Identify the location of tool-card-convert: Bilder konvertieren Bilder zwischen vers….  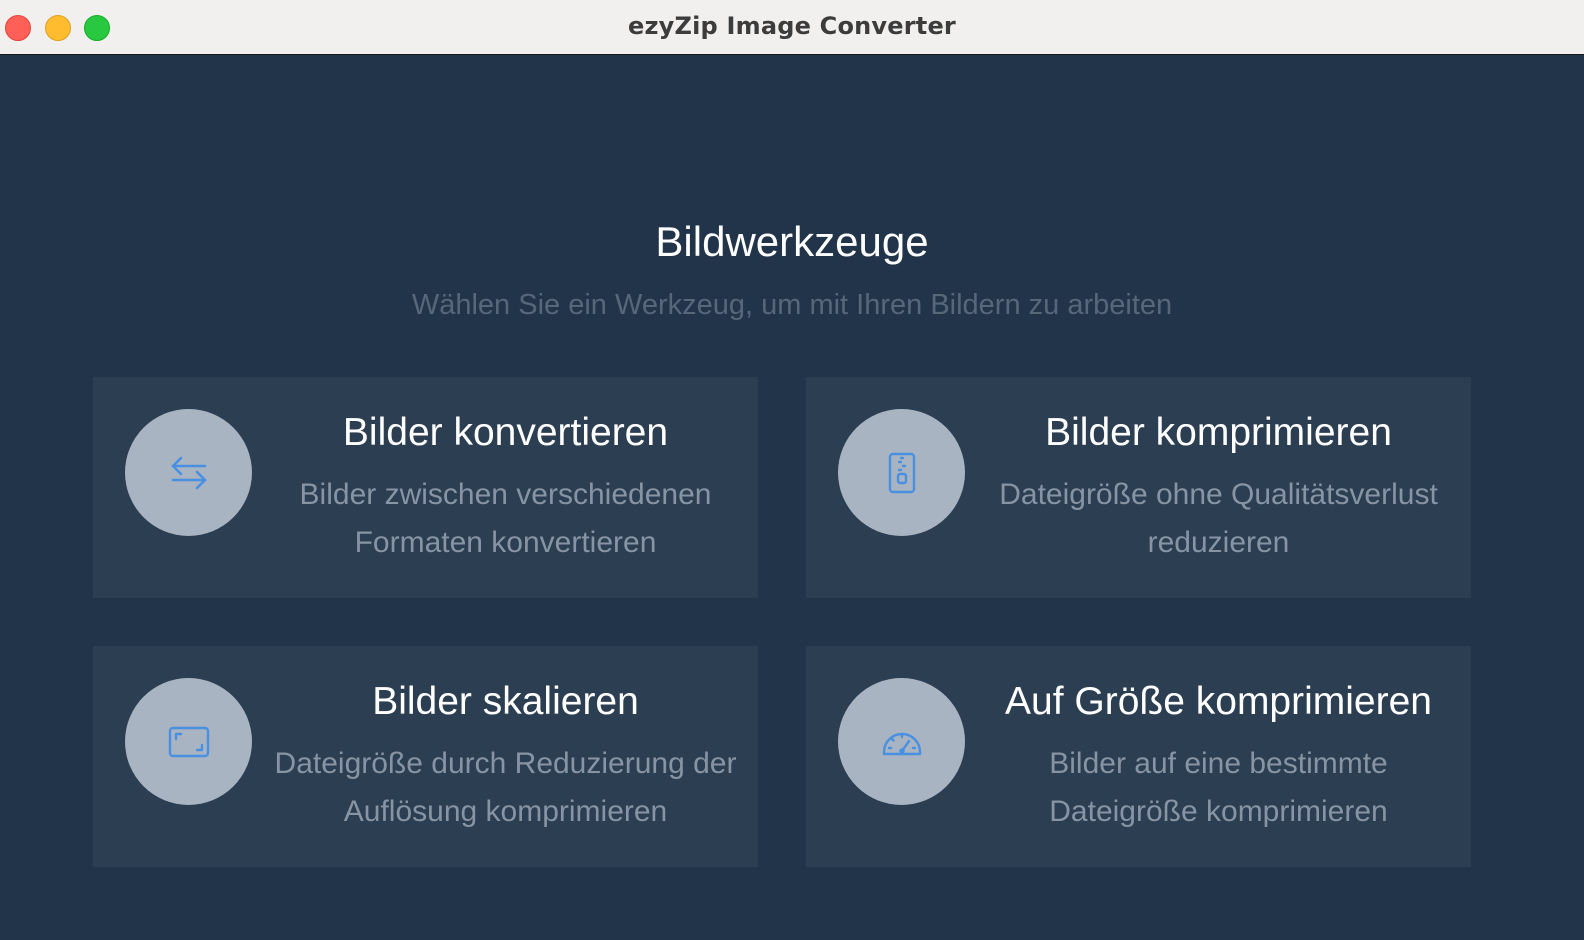
(425, 487).